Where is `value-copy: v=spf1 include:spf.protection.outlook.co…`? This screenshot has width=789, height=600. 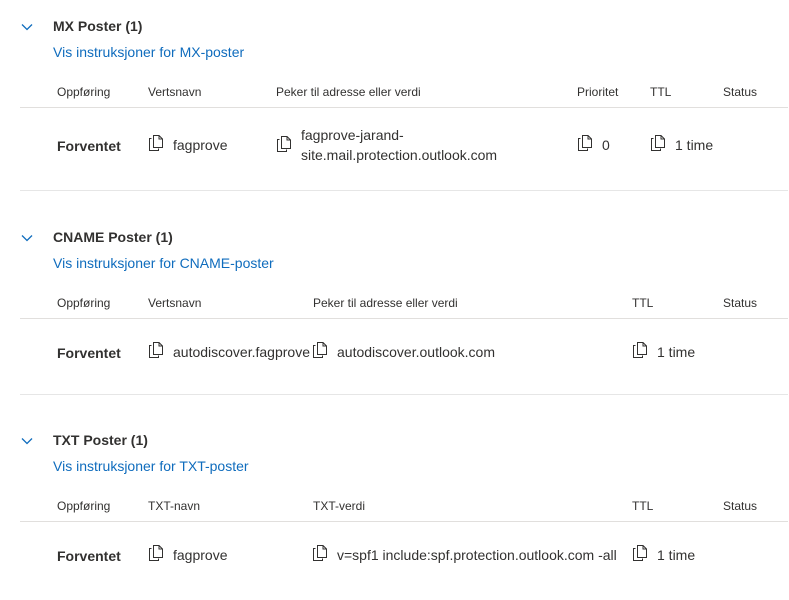
value-copy: v=spf1 include:spf.protection.outlook.co… is located at coordinates (465, 555).